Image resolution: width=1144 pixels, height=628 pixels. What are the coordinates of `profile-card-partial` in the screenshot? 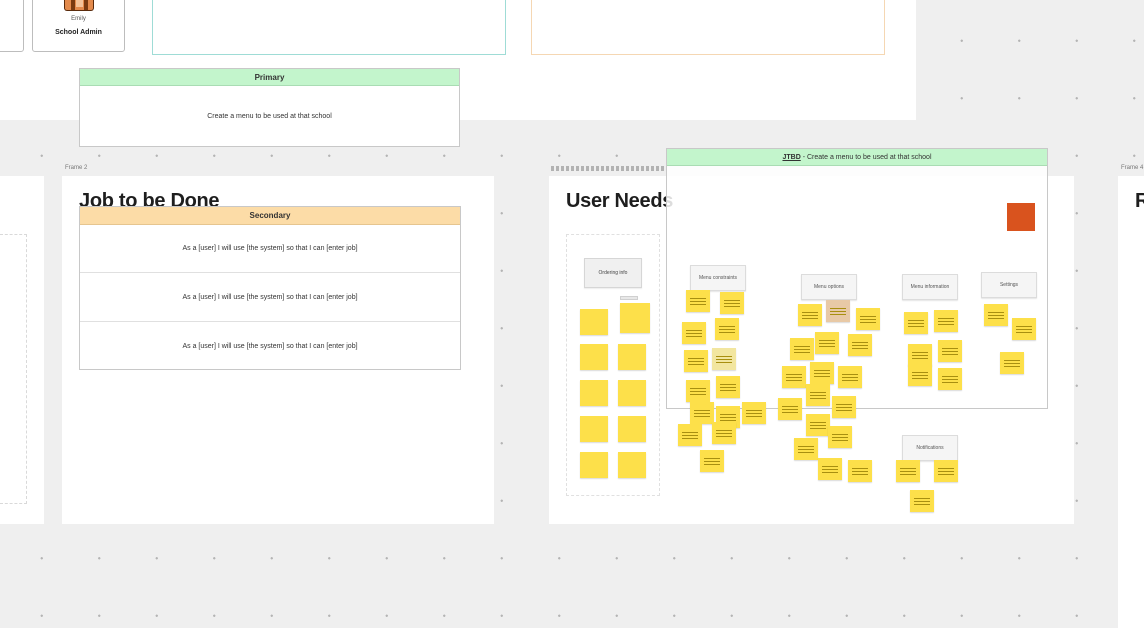 It's located at (12, 26).